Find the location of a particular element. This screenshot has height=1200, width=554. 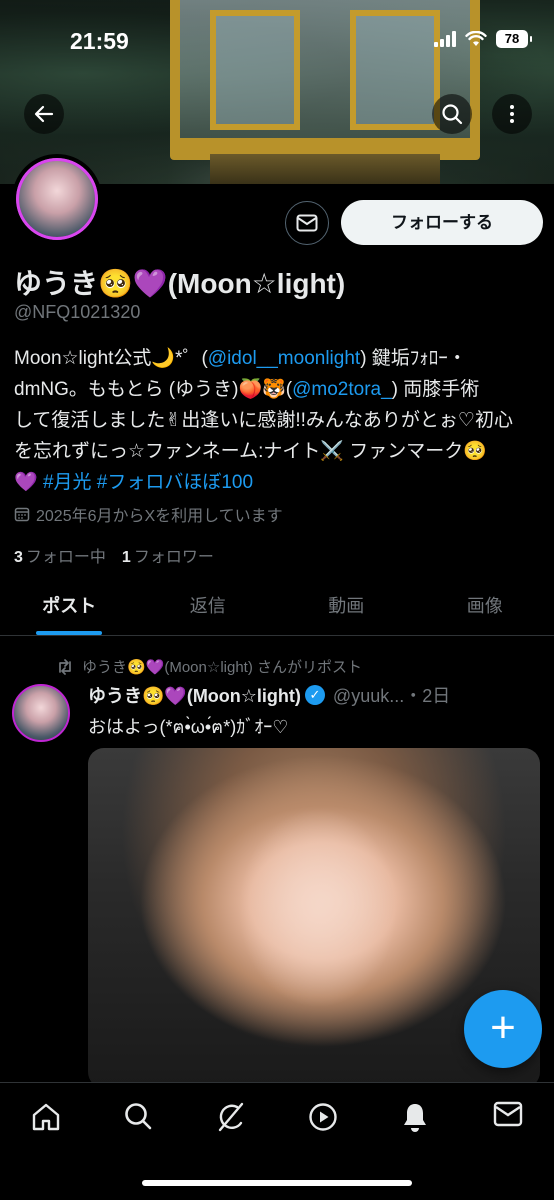

bell-icon is located at coordinates (415, 1118).